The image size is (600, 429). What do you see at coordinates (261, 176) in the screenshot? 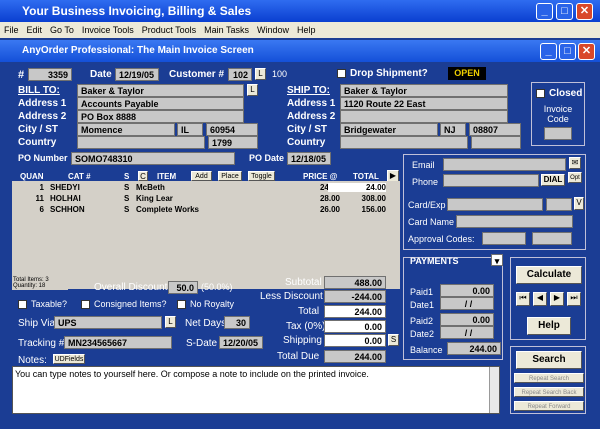
I see `toggle-button: Toggle` at bounding box center [261, 176].